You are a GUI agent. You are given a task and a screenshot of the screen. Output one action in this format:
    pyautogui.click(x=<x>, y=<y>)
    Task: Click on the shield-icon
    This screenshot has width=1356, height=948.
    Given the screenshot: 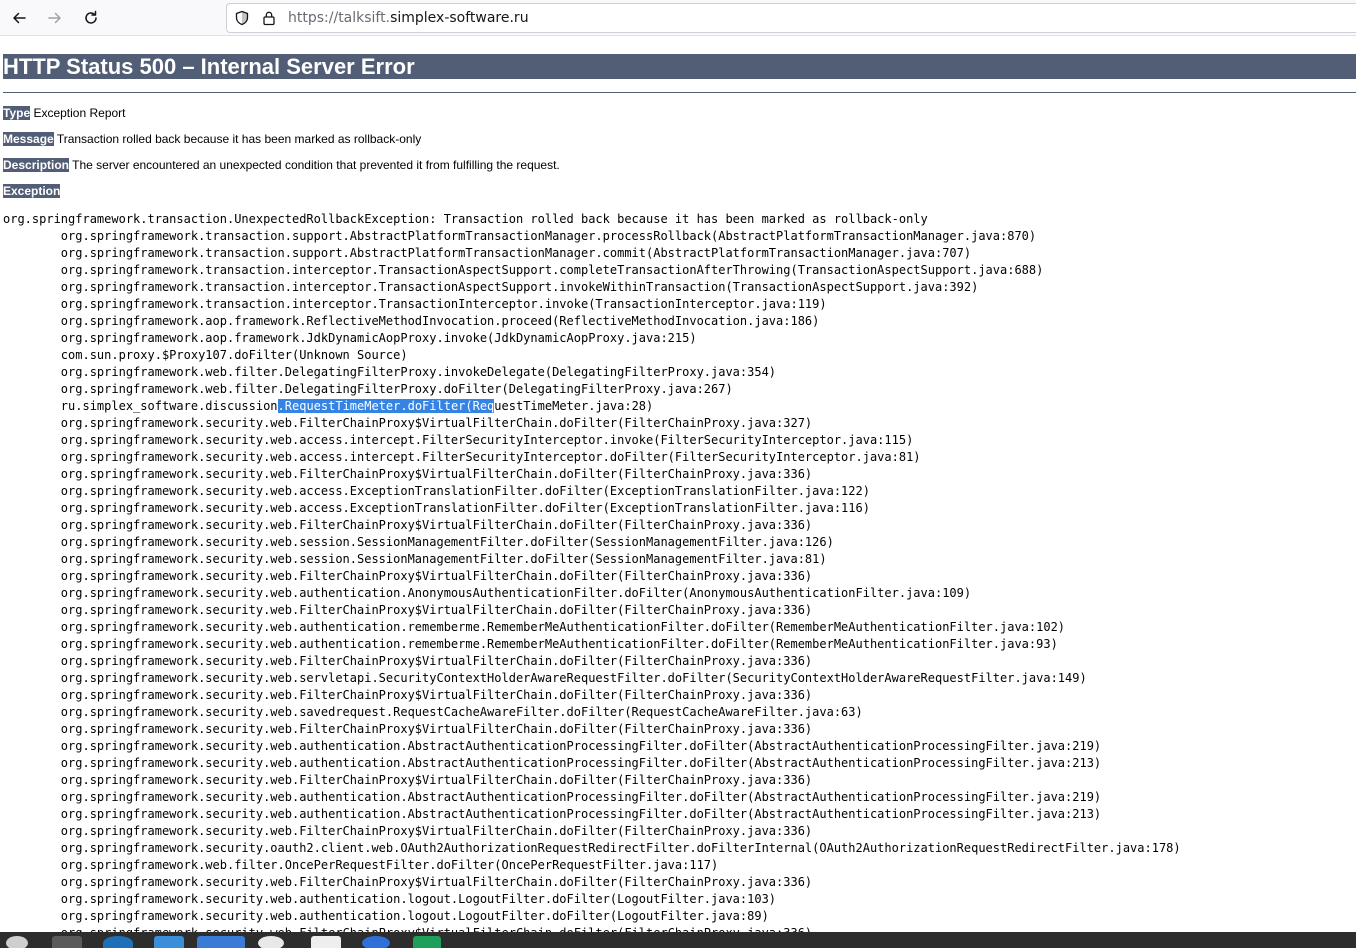 What is the action you would take?
    pyautogui.click(x=242, y=18)
    